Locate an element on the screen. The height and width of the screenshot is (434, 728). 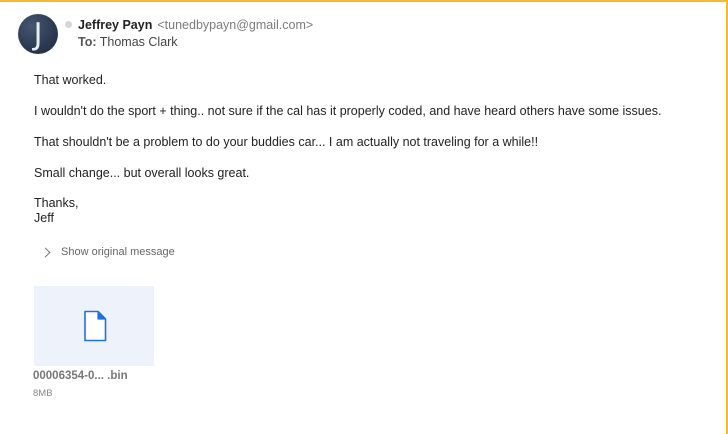
avatar: J is located at coordinates (38, 34).